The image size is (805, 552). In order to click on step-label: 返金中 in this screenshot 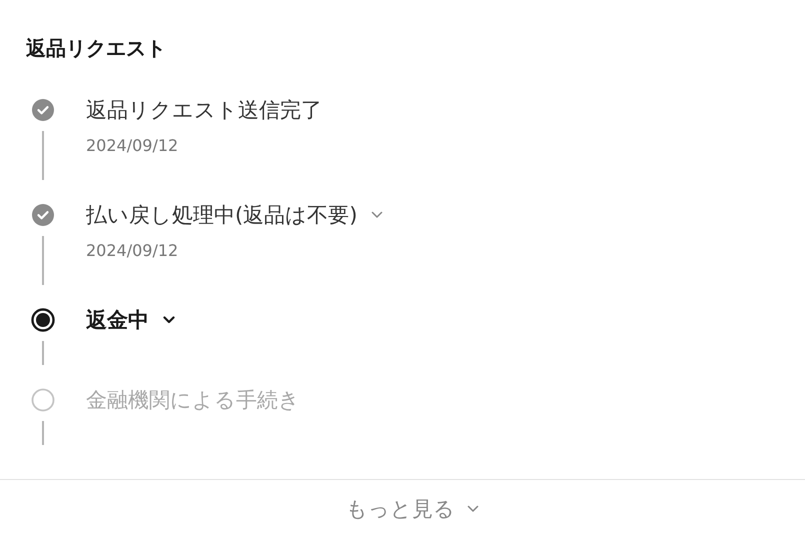, I will do `click(117, 320)`.